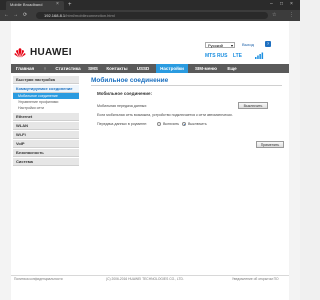 The width and height of the screenshot is (320, 300). I want to click on network-status: MTS RUS LTE, so click(223, 56).